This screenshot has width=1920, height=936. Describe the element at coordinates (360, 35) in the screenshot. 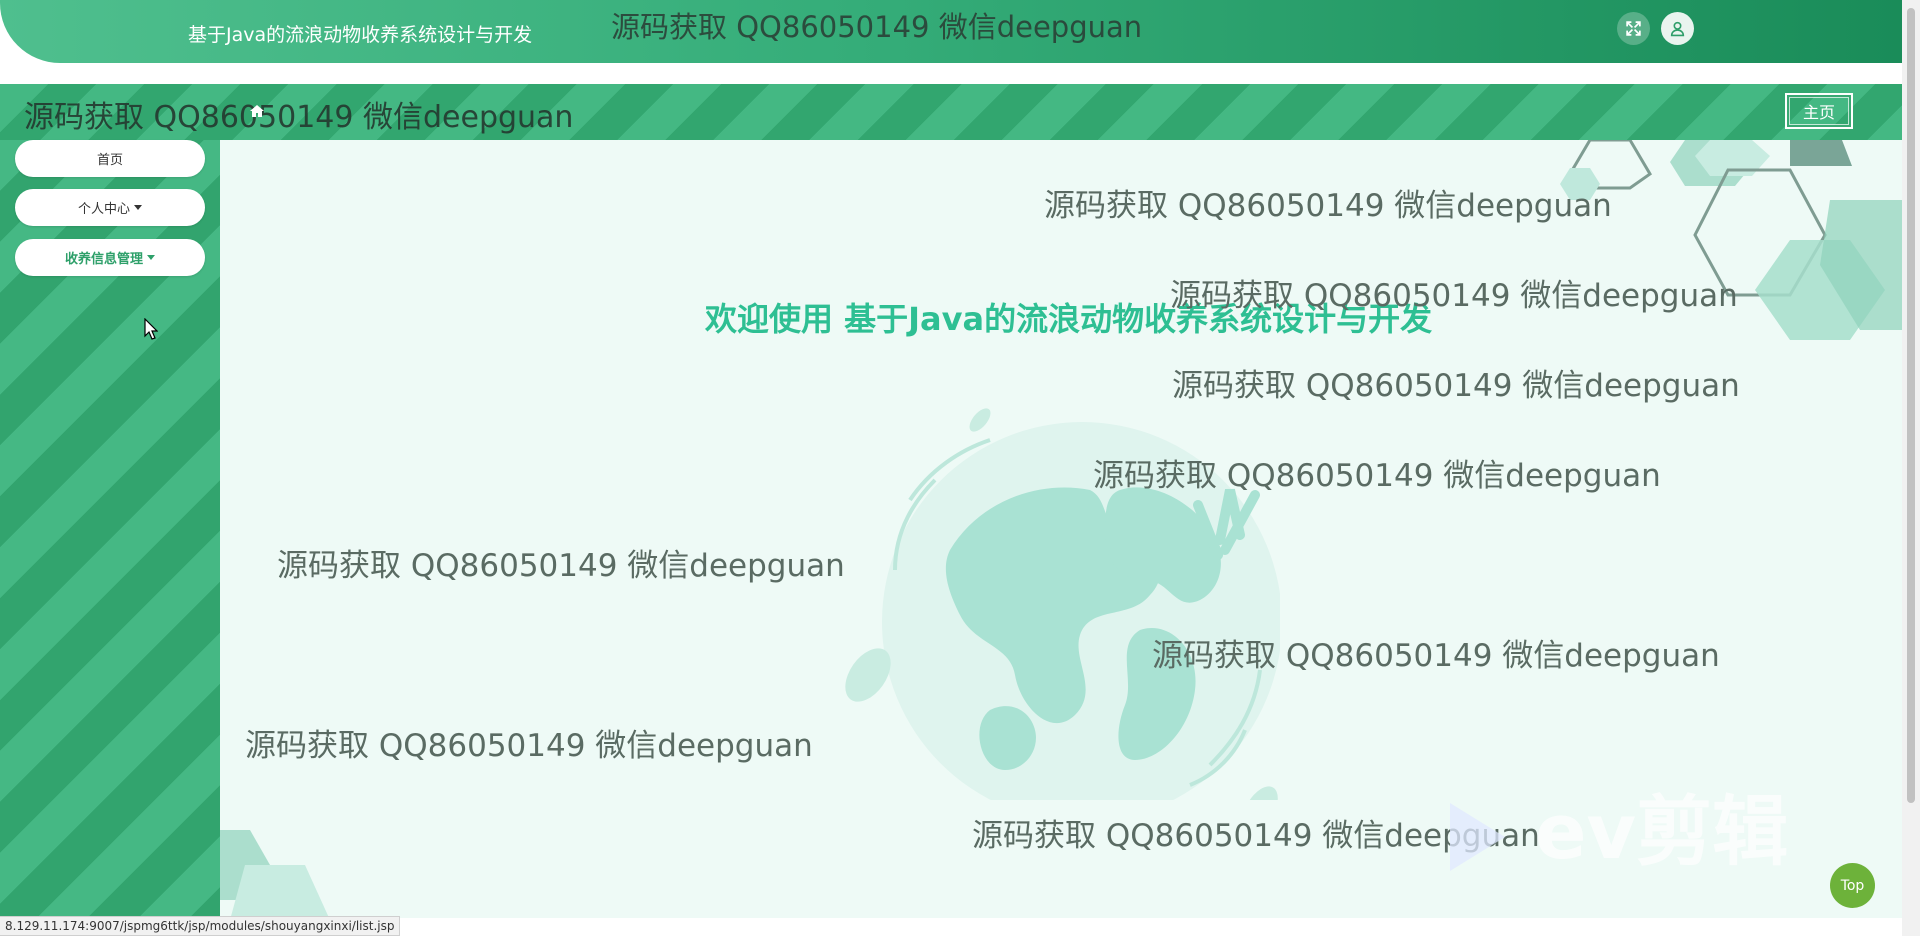

I see `app-title: 基于Java的流浪动物收养系统设计与开发` at that location.